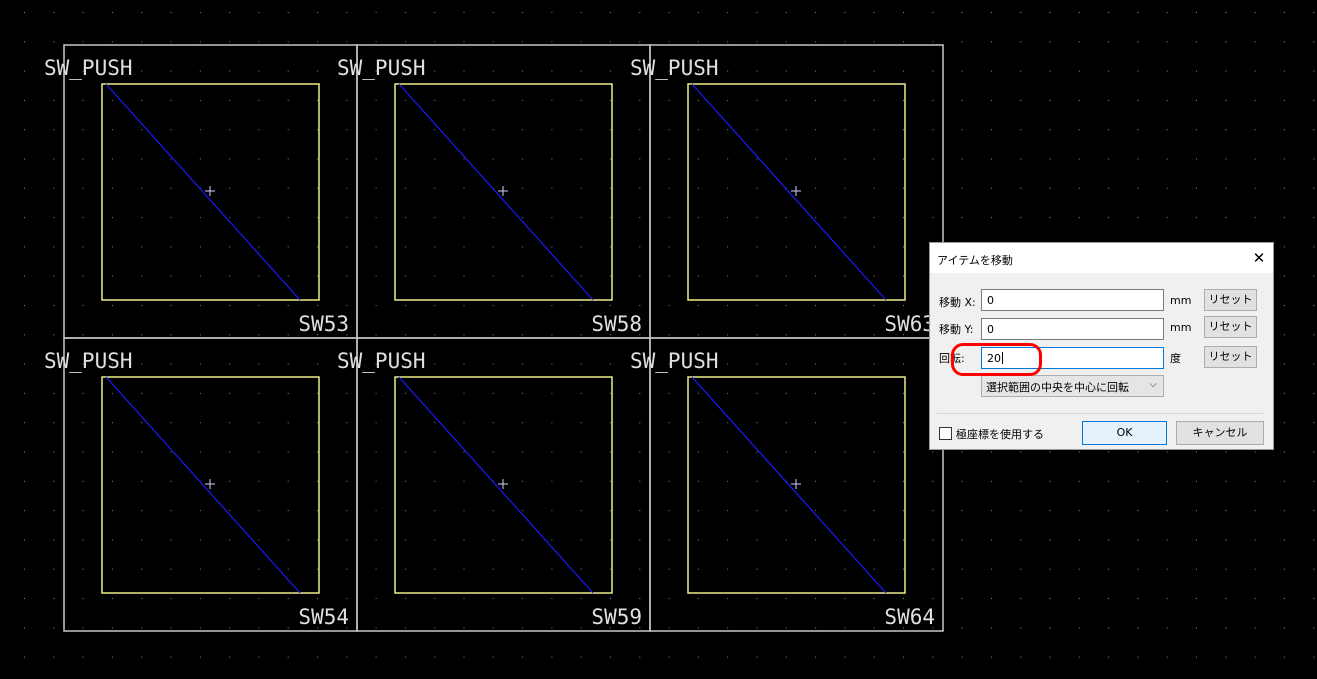  Describe the element at coordinates (1230, 327) in the screenshot. I see `reset-y-button: リセット` at that location.